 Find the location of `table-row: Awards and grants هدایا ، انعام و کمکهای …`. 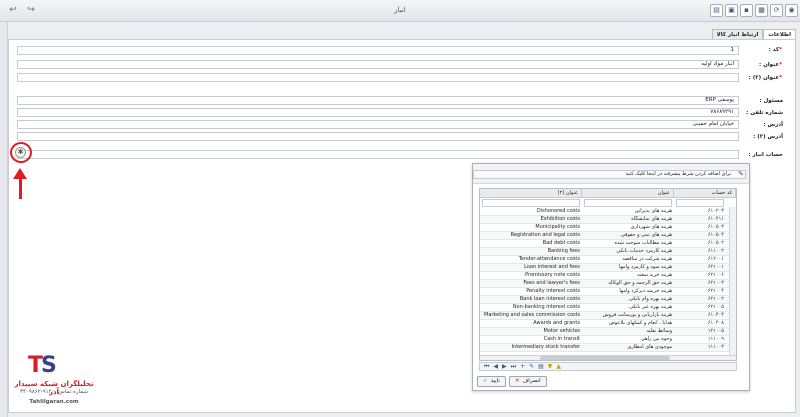

table-row: Awards and grants هدایا ، انعام و کمکهای … is located at coordinates (608, 324).